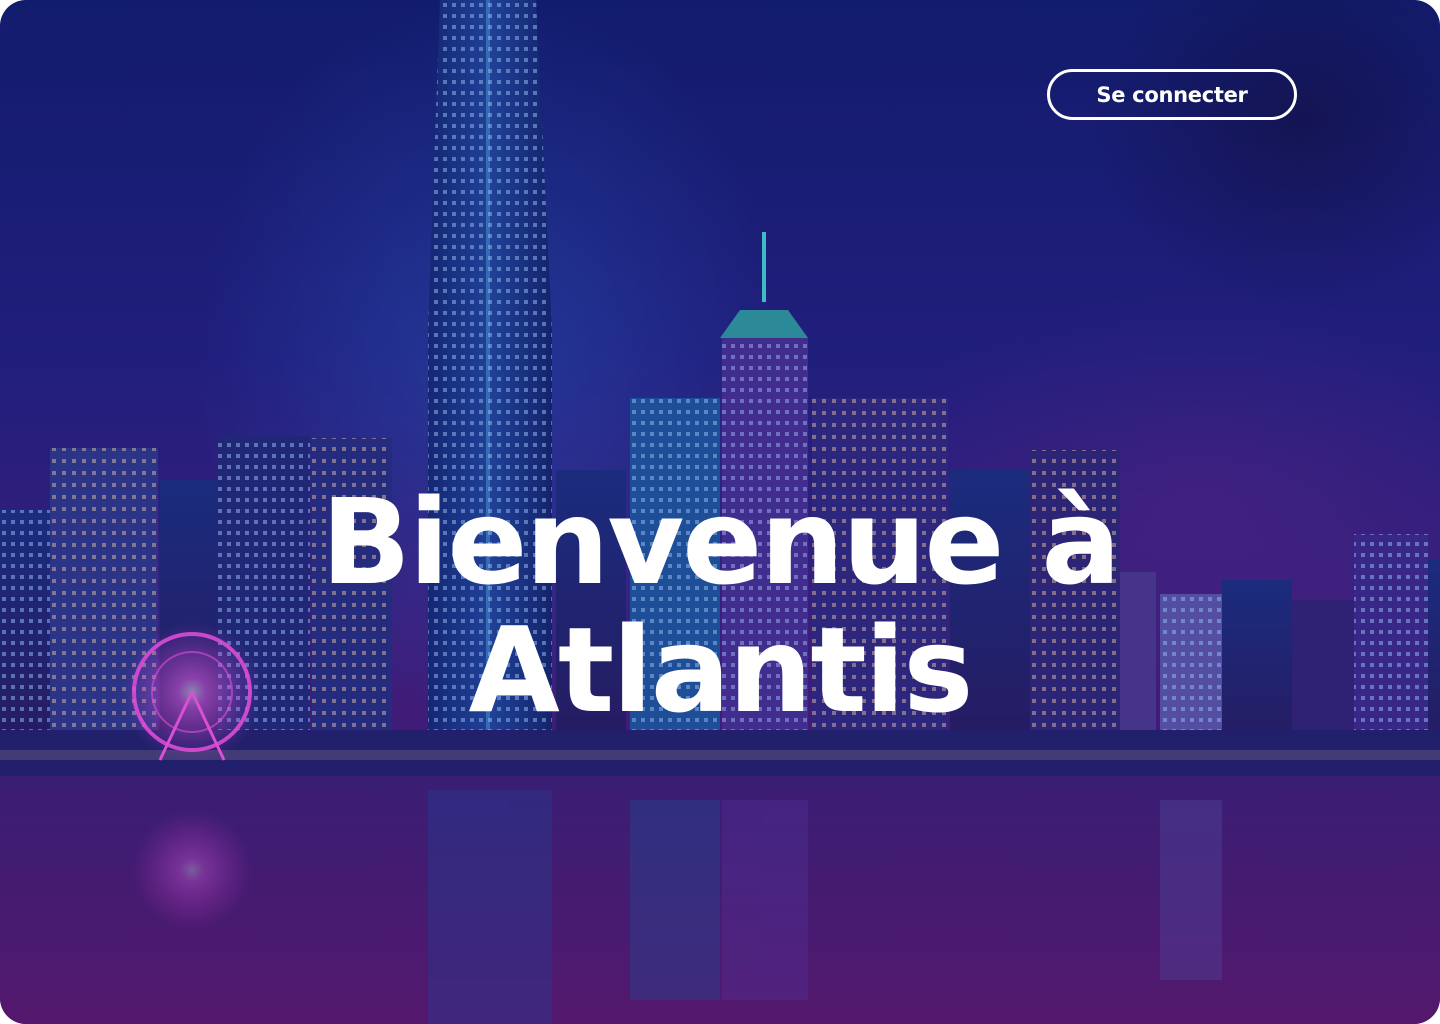 The width and height of the screenshot is (1440, 1024). Describe the element at coordinates (1172, 94) in the screenshot. I see `login-button: Se connecter` at that location.